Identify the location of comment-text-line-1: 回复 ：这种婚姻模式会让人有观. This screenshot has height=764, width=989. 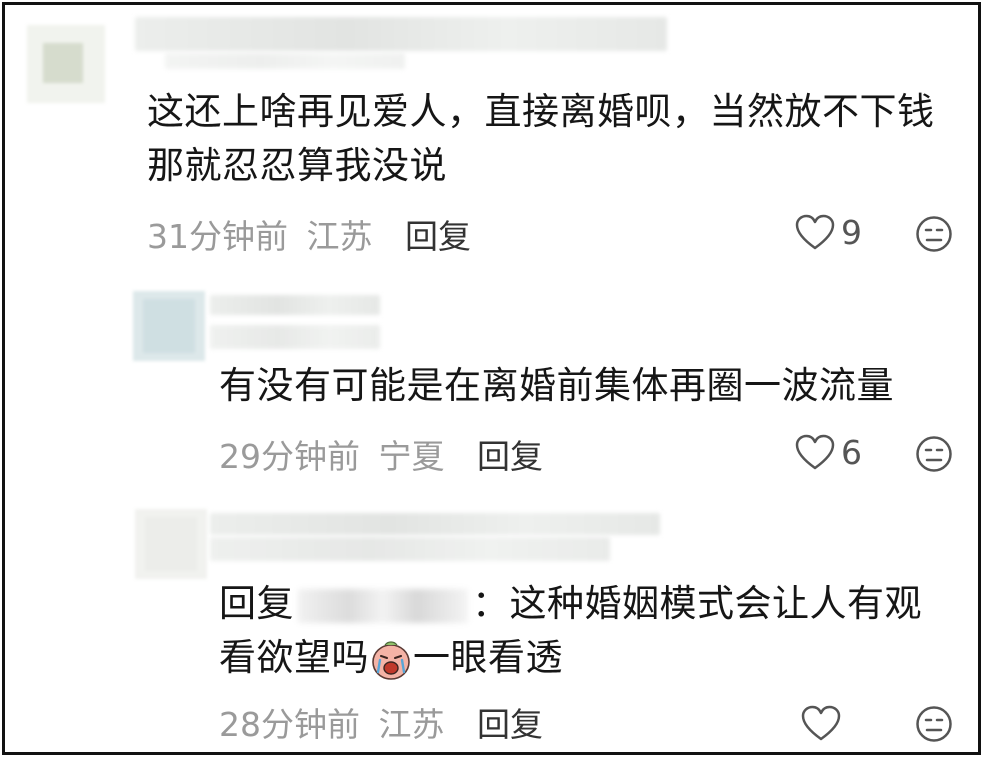
(598, 604).